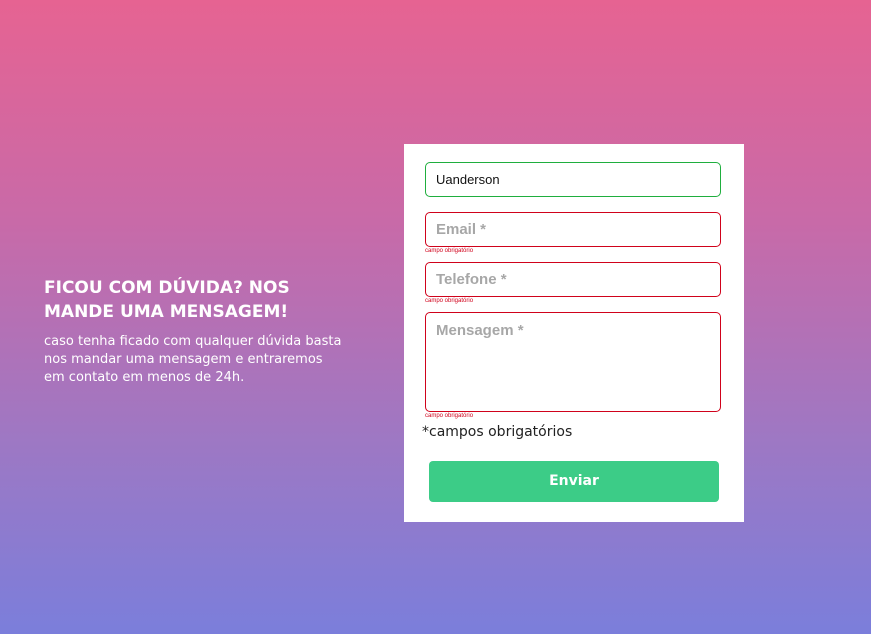 This screenshot has width=871, height=634. I want to click on name-input-value: Uanderson, so click(468, 179).